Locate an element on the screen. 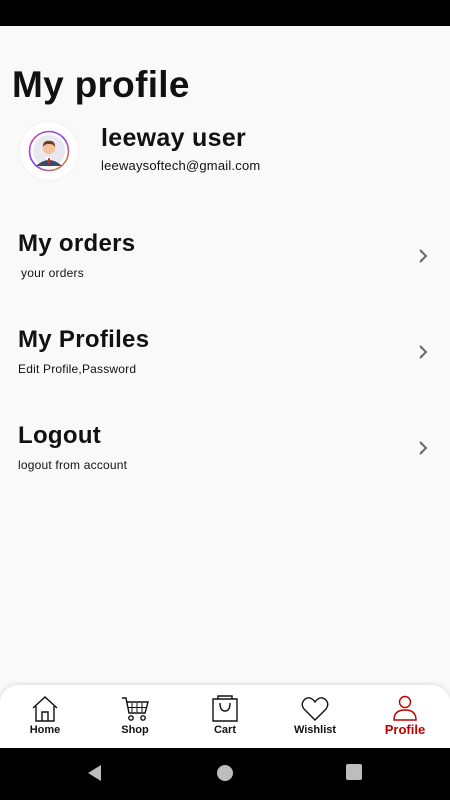  menu-item-my-orders: My orders your orders is located at coordinates (225, 265).